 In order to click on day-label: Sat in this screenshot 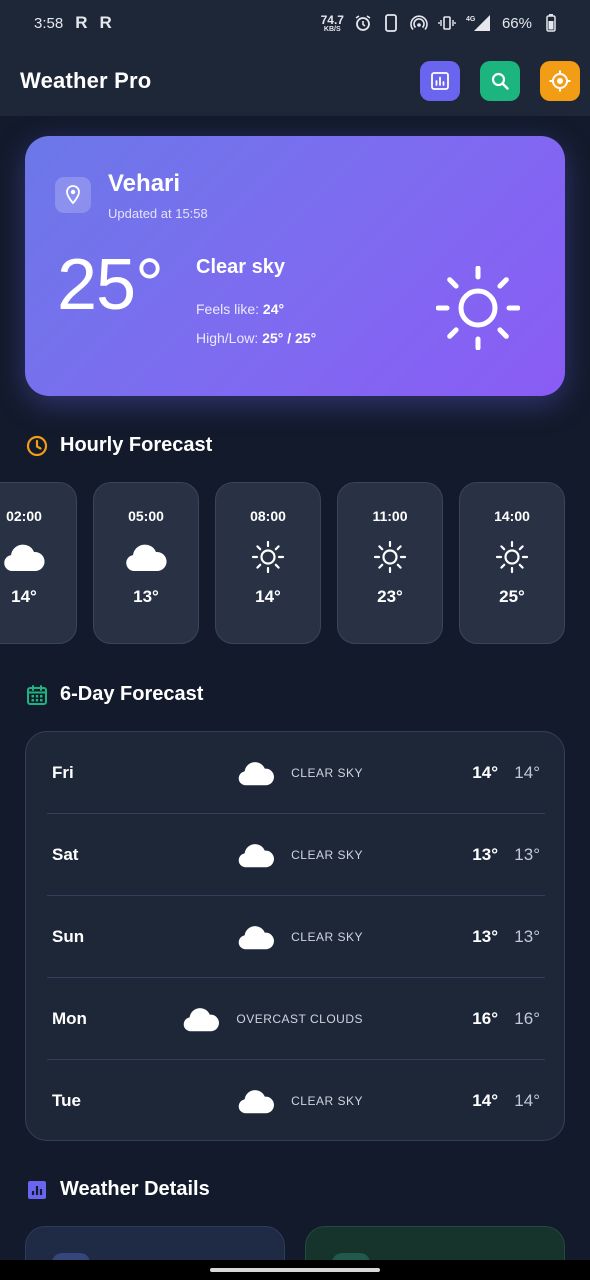, I will do `click(65, 854)`.